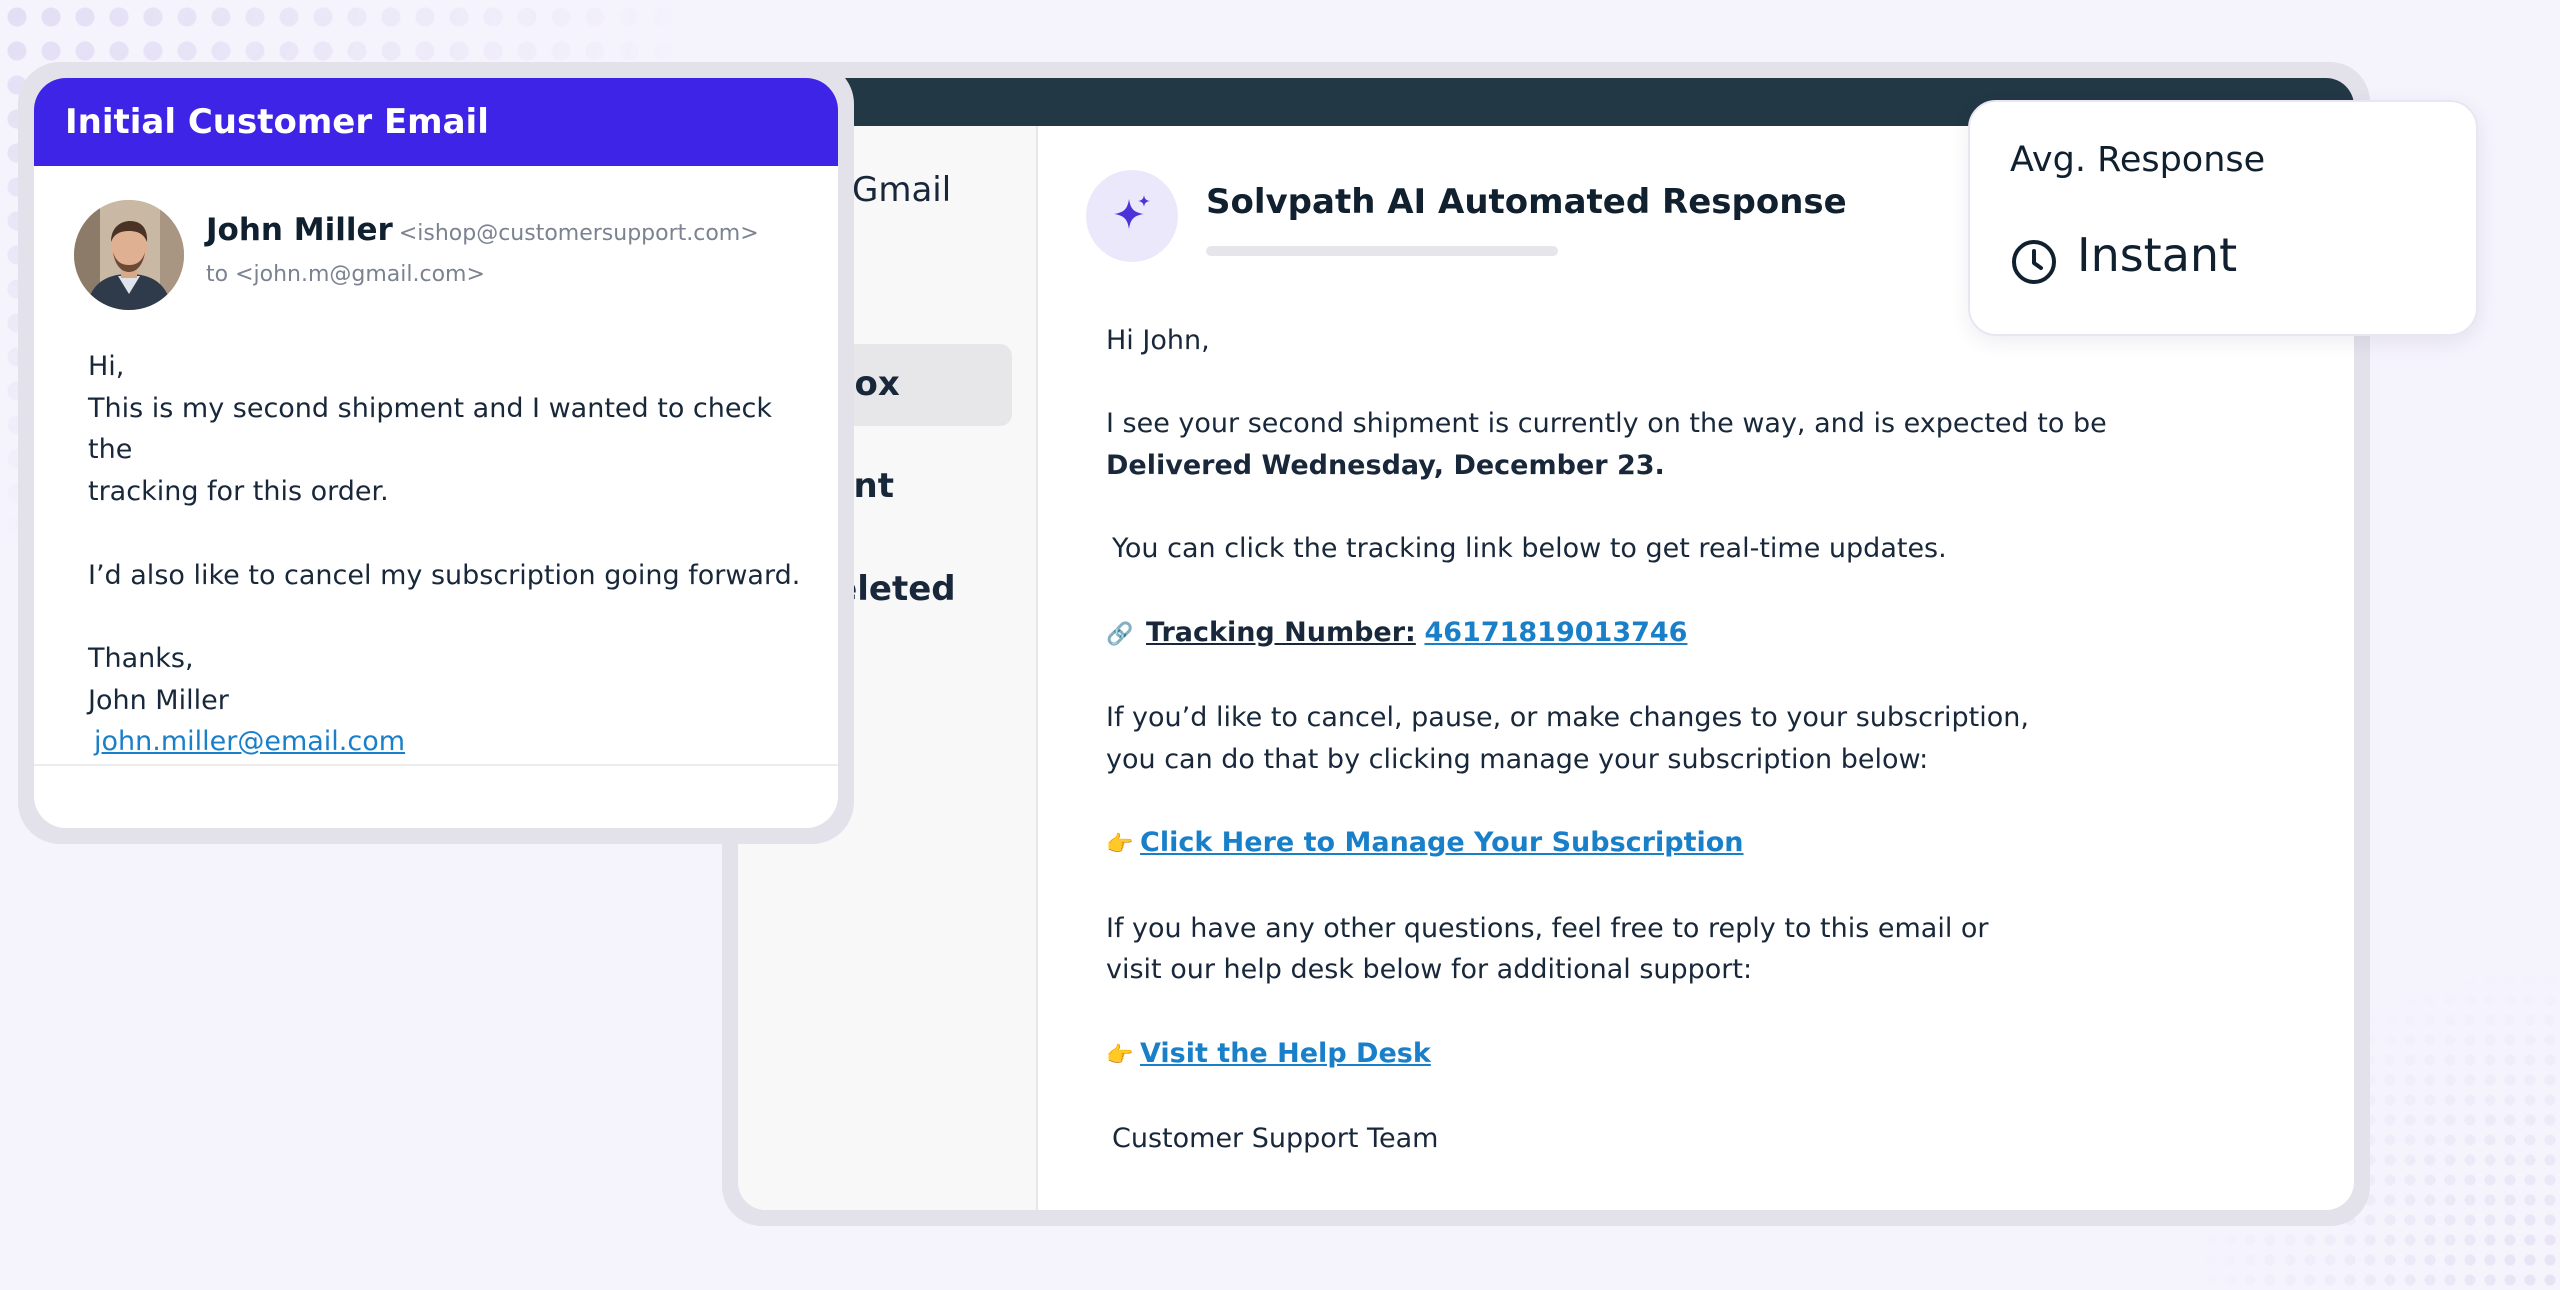 The height and width of the screenshot is (1290, 2560). Describe the element at coordinates (1526, 202) in the screenshot. I see `message-subject: Solvpath AI Automated Response` at that location.